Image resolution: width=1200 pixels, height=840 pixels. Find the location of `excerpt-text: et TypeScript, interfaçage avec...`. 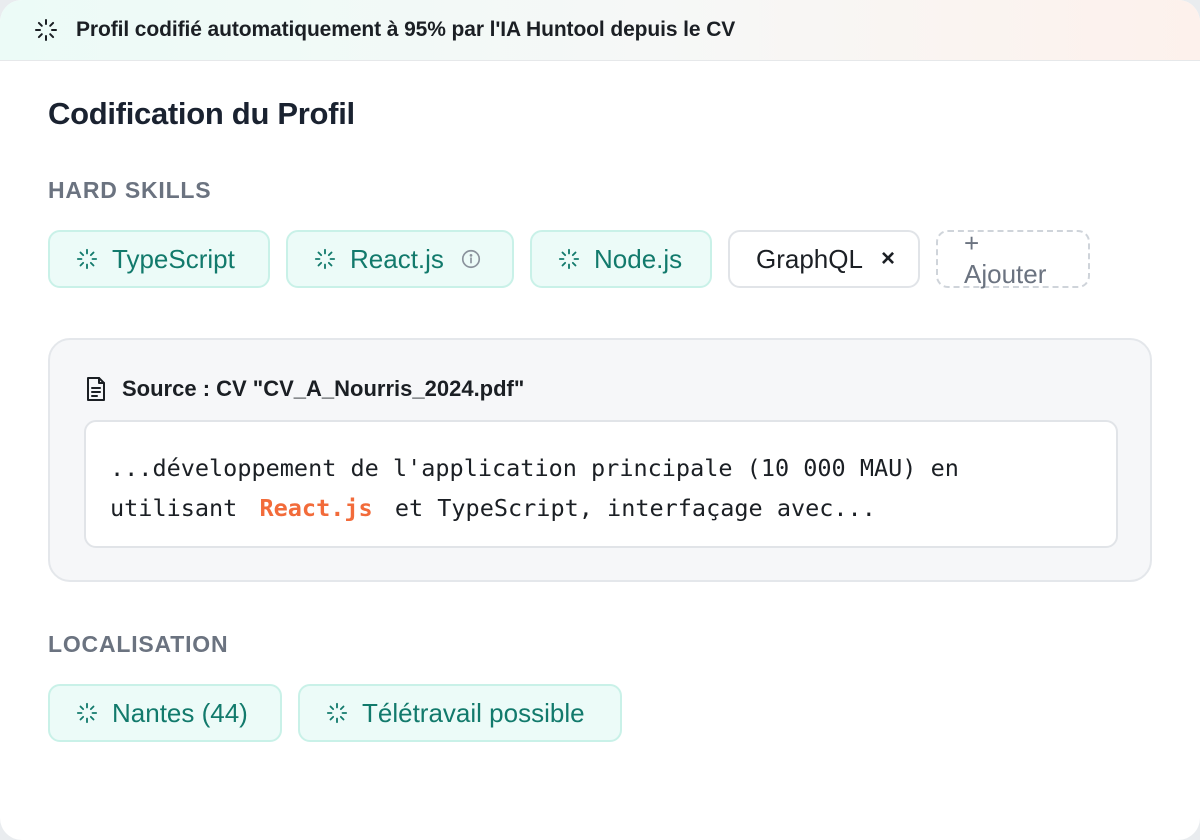

excerpt-text: et TypeScript, interfaçage avec... is located at coordinates (628, 508).